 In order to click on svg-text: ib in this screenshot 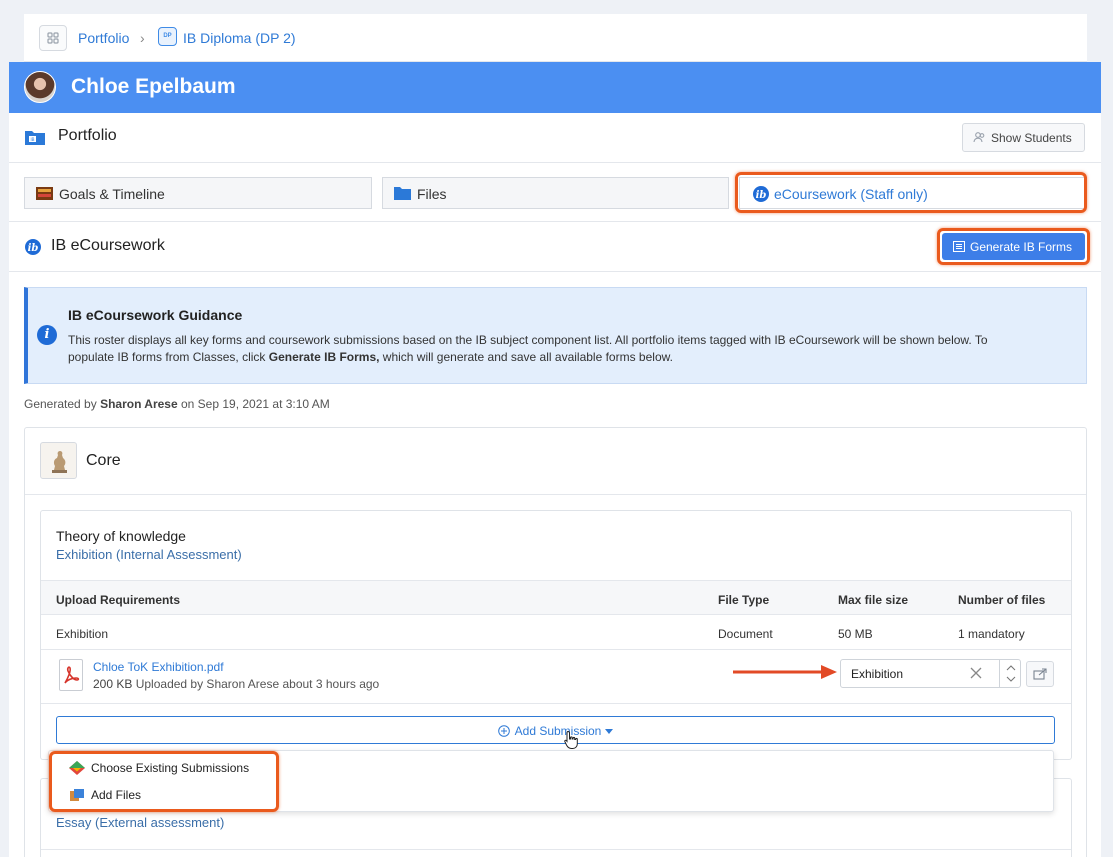, I will do `click(33, 248)`.